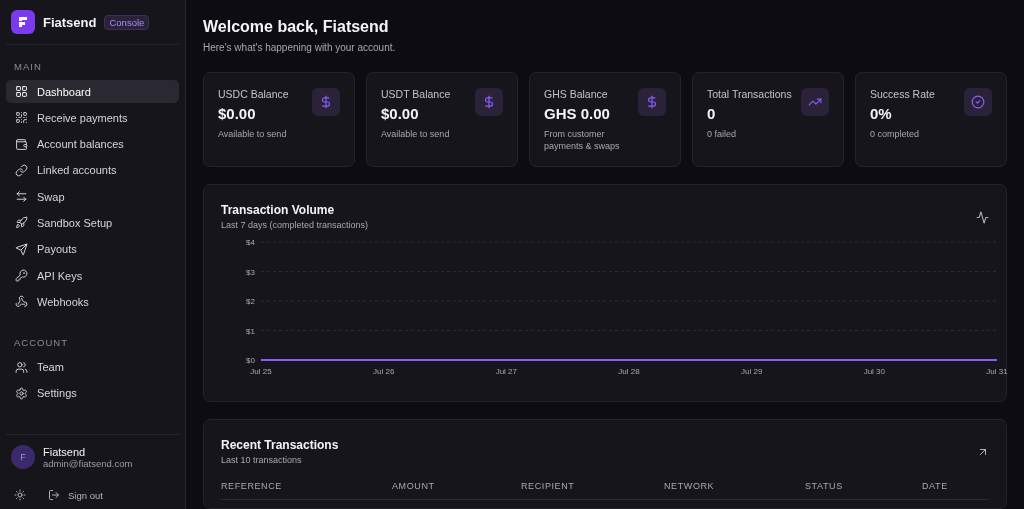 The width and height of the screenshot is (1024, 509). I want to click on dashboard-icon, so click(21, 91).